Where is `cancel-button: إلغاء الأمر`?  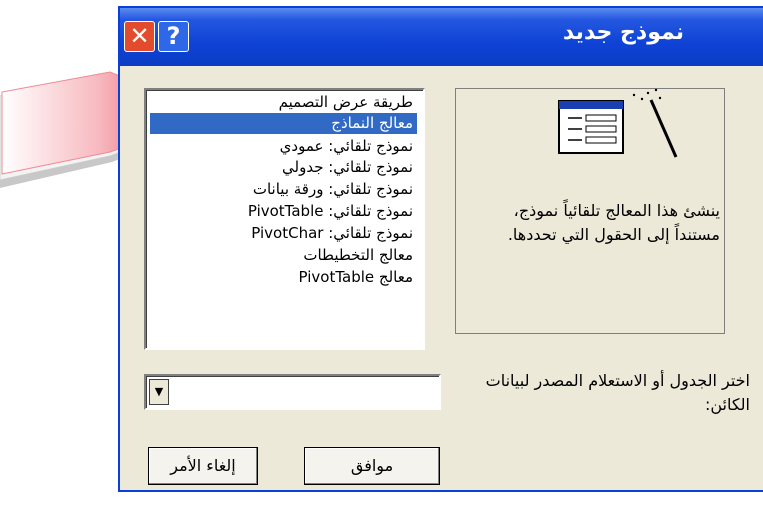
cancel-button: إلغاء الأمر is located at coordinates (203, 466).